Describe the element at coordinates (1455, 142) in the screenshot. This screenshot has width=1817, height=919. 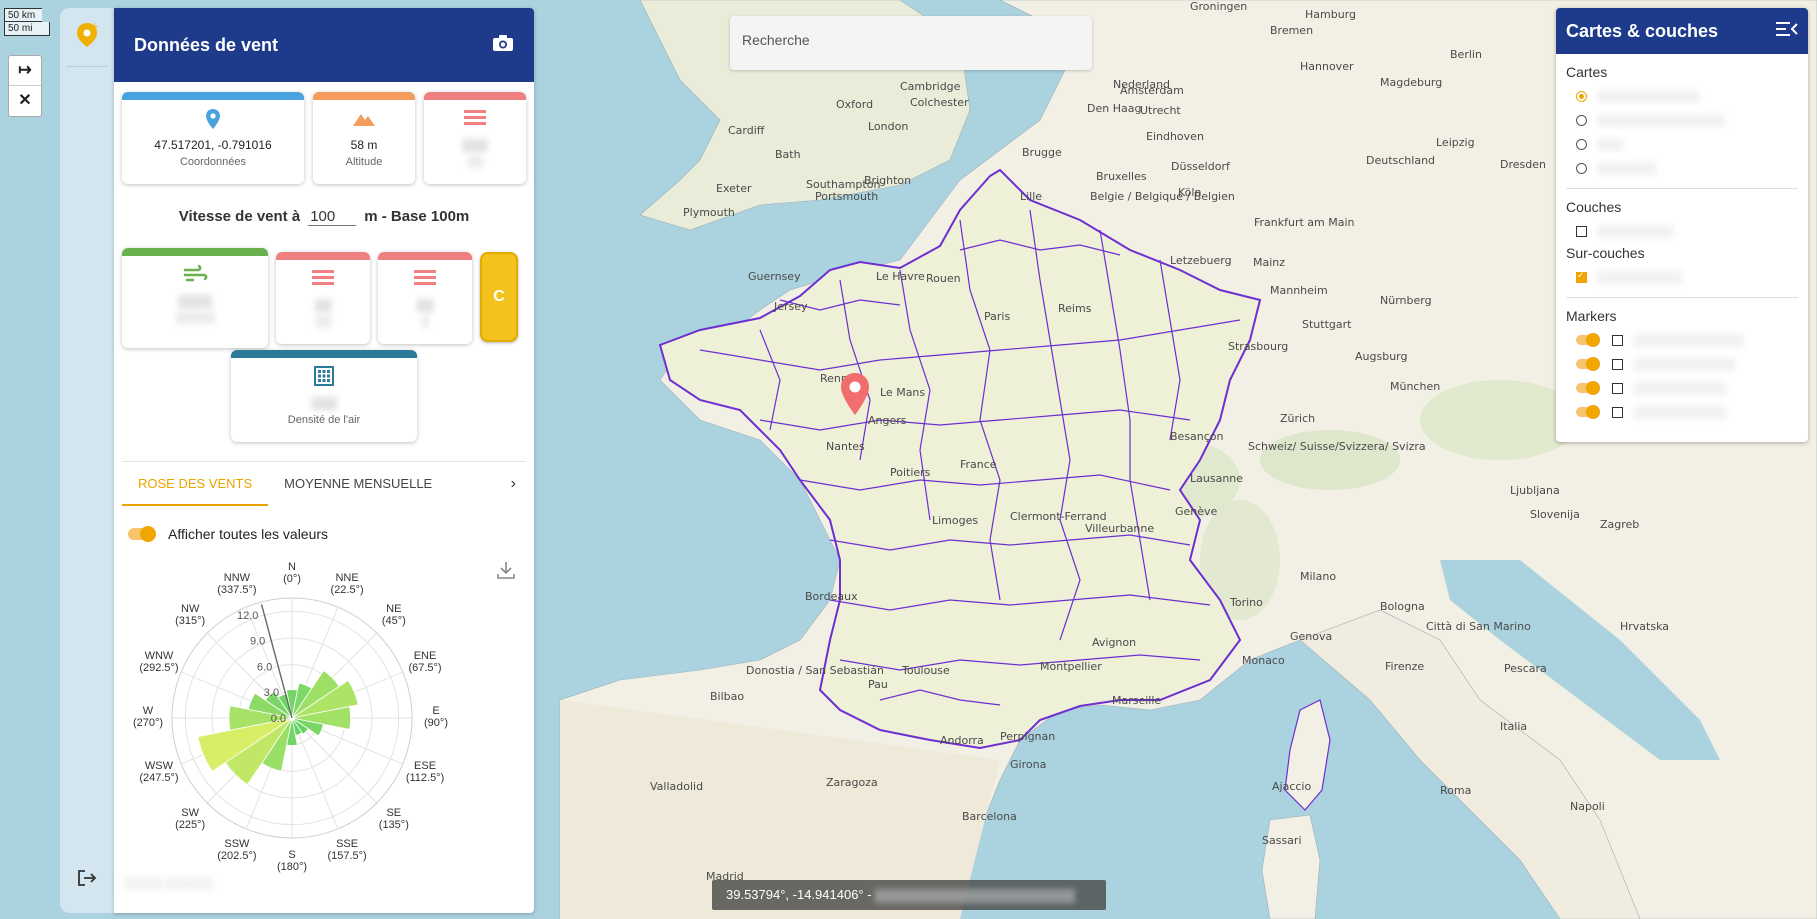
I see `map-label: Leipzig` at that location.